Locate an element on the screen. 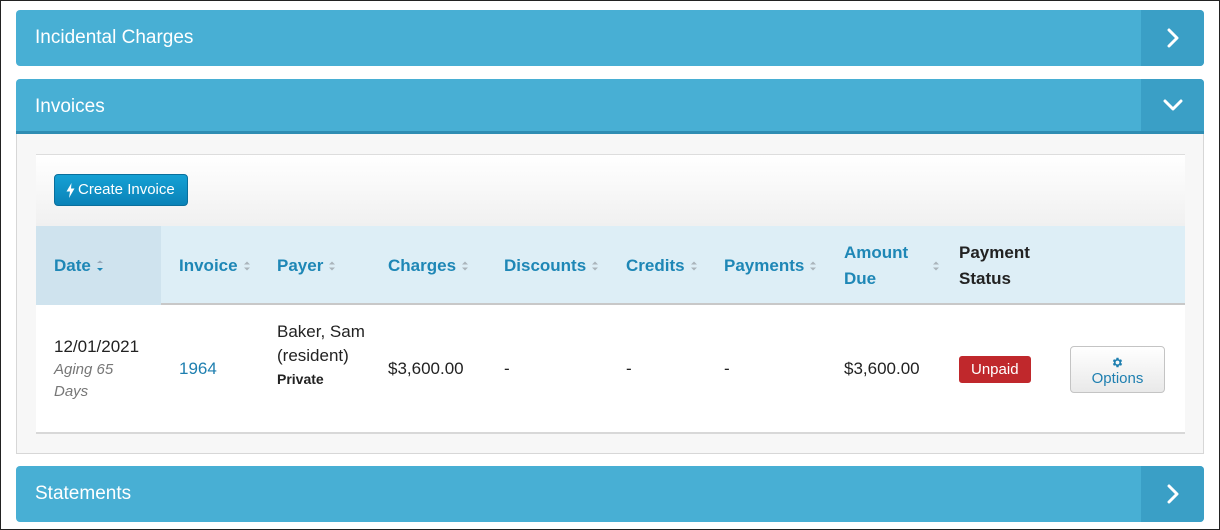 The width and height of the screenshot is (1220, 530). discounts-cell: - is located at coordinates (507, 368).